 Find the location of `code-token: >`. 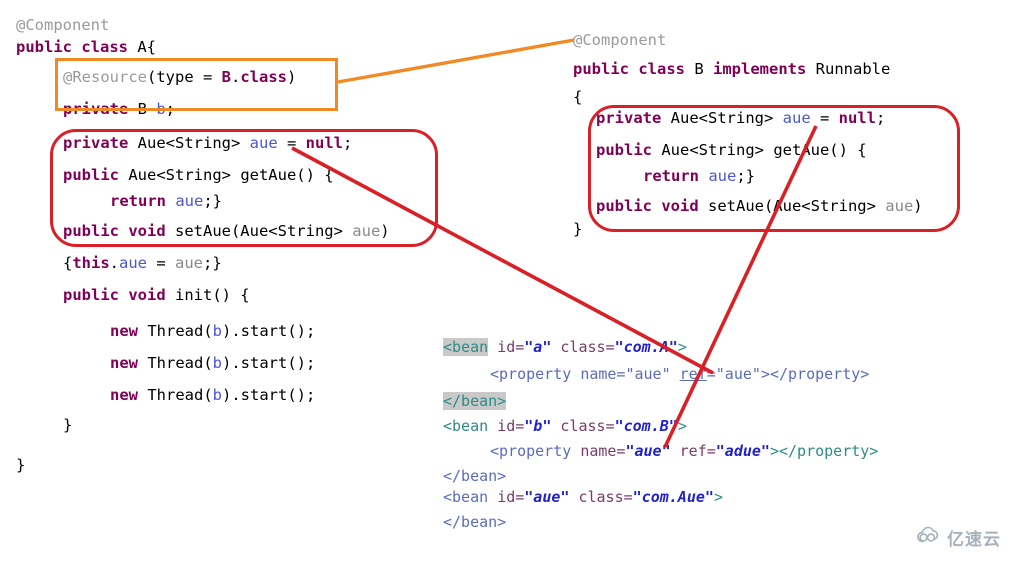

code-token: > is located at coordinates (718, 497).